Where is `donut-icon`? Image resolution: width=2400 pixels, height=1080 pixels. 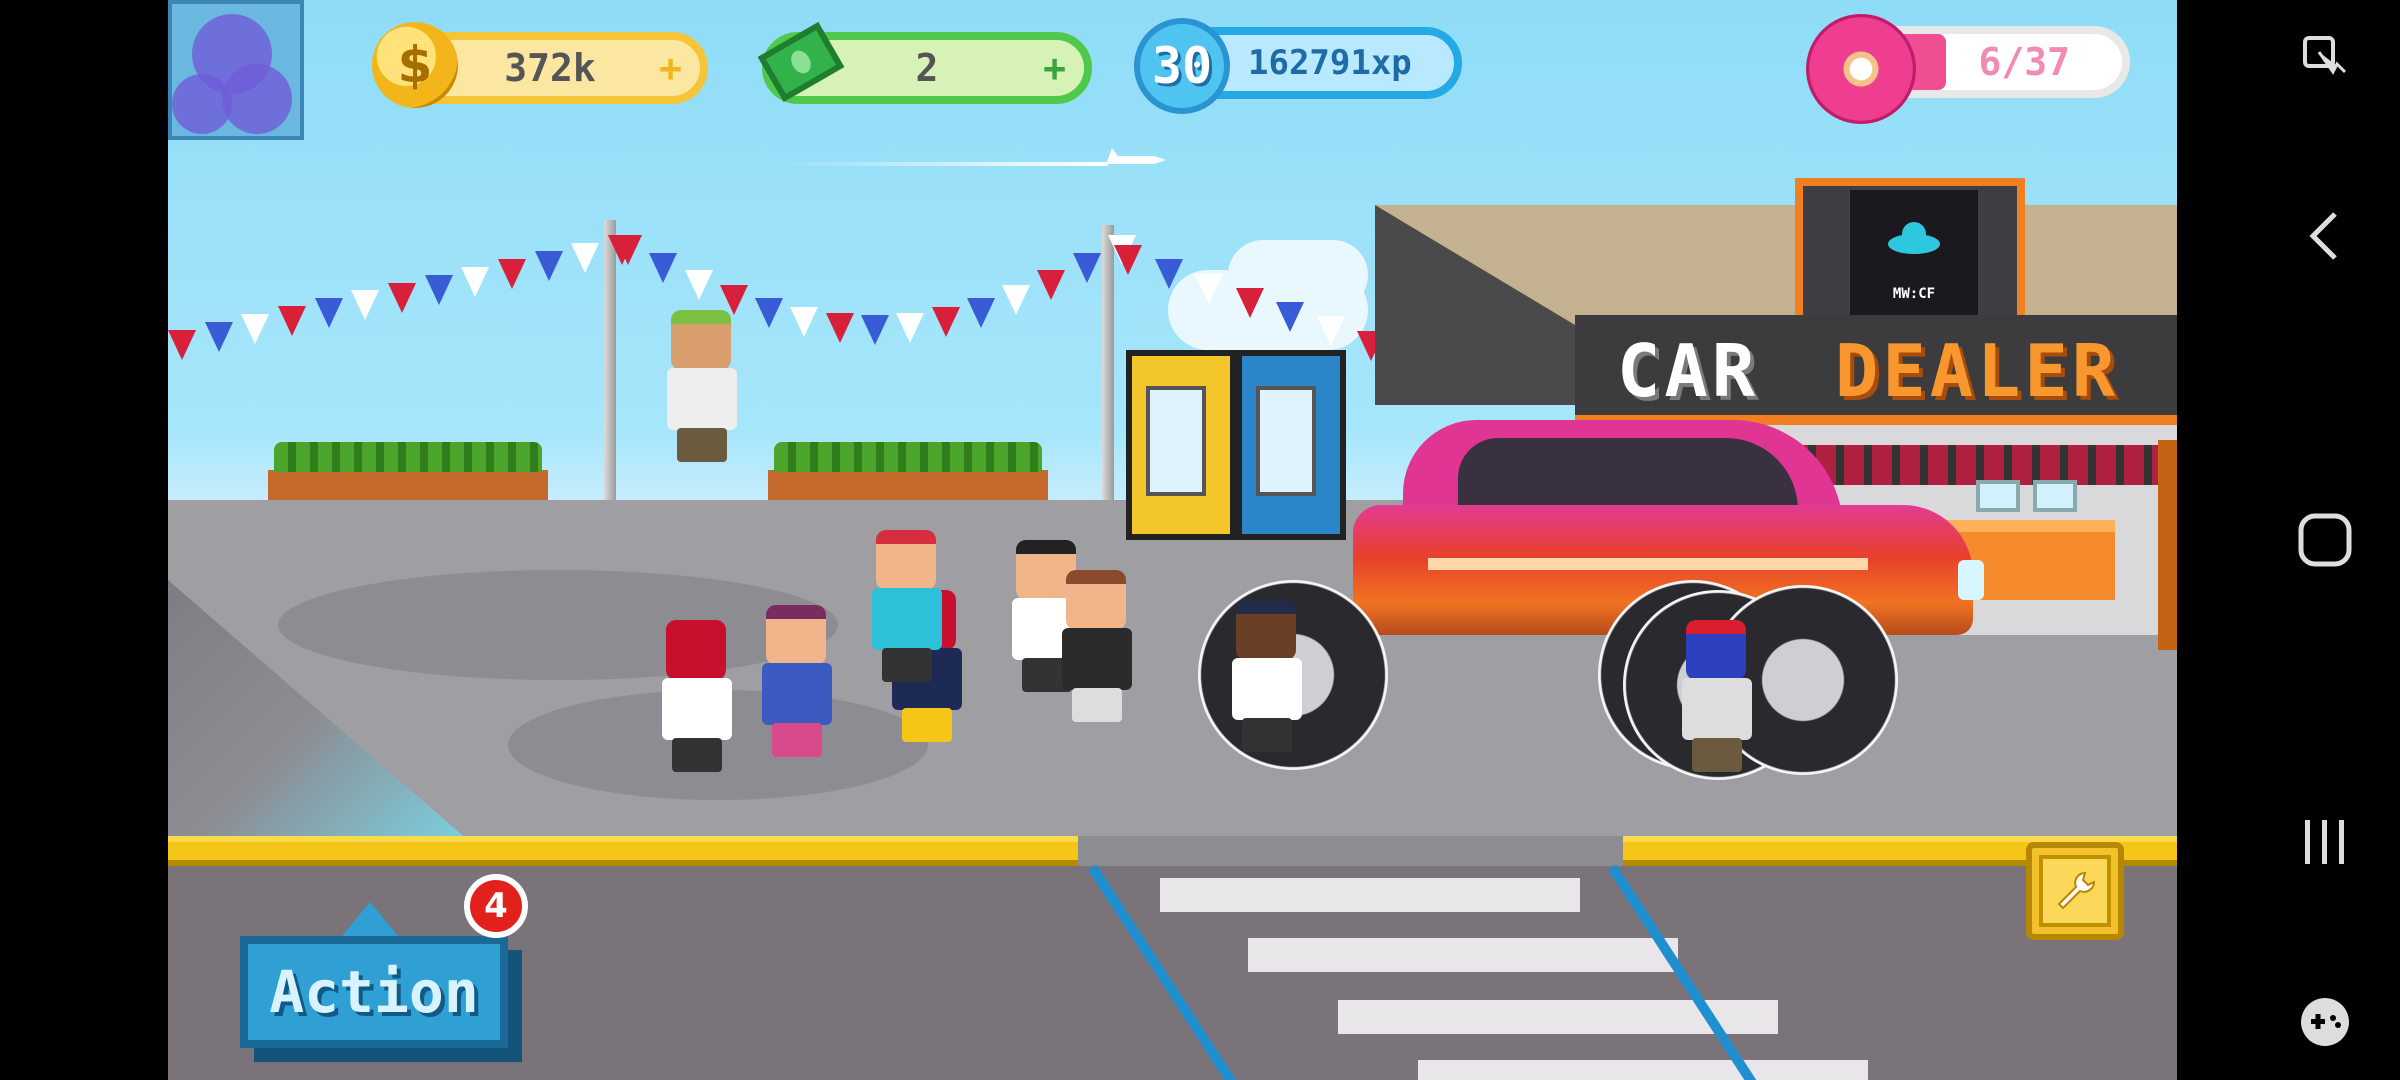
donut-icon is located at coordinates (1861, 69).